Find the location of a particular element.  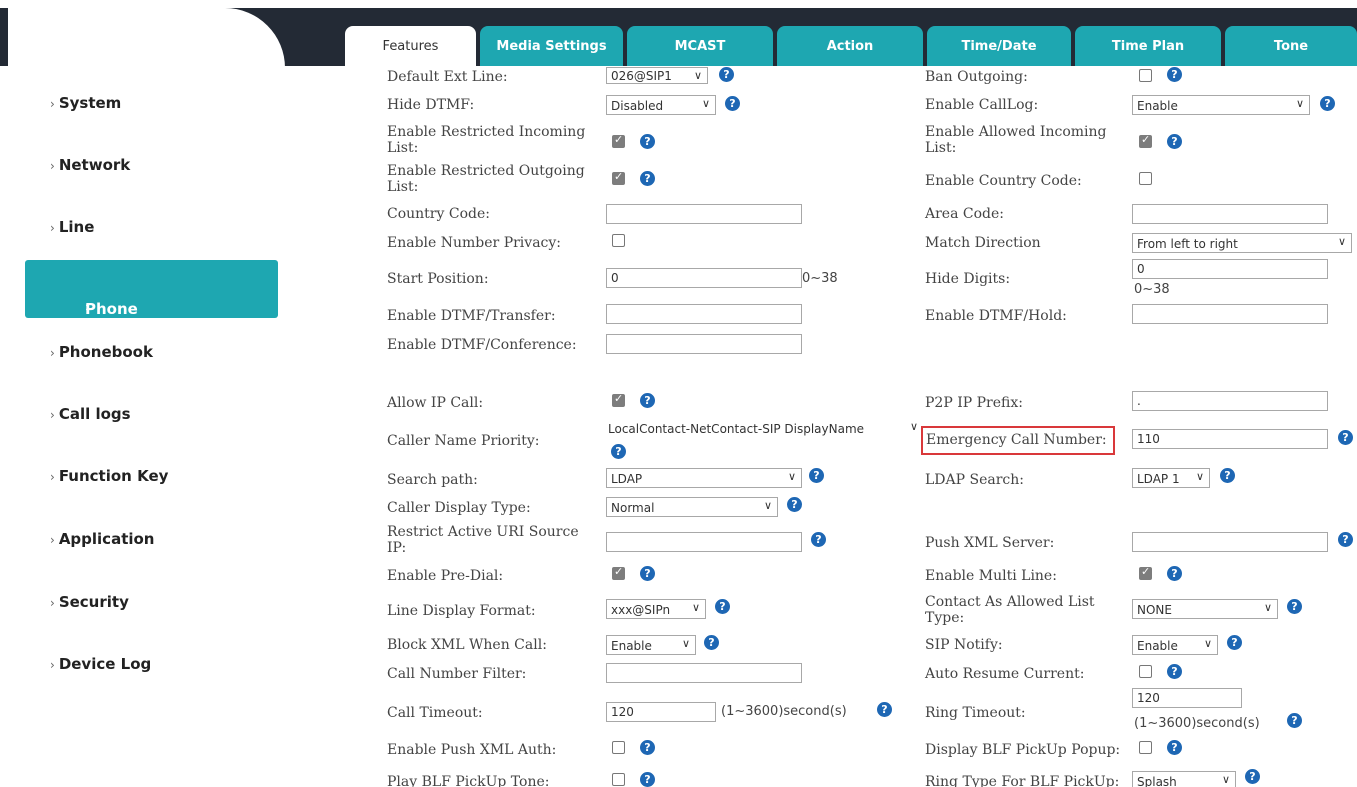

hide-dtmf-select: Disabled ∨ is located at coordinates (661, 105).